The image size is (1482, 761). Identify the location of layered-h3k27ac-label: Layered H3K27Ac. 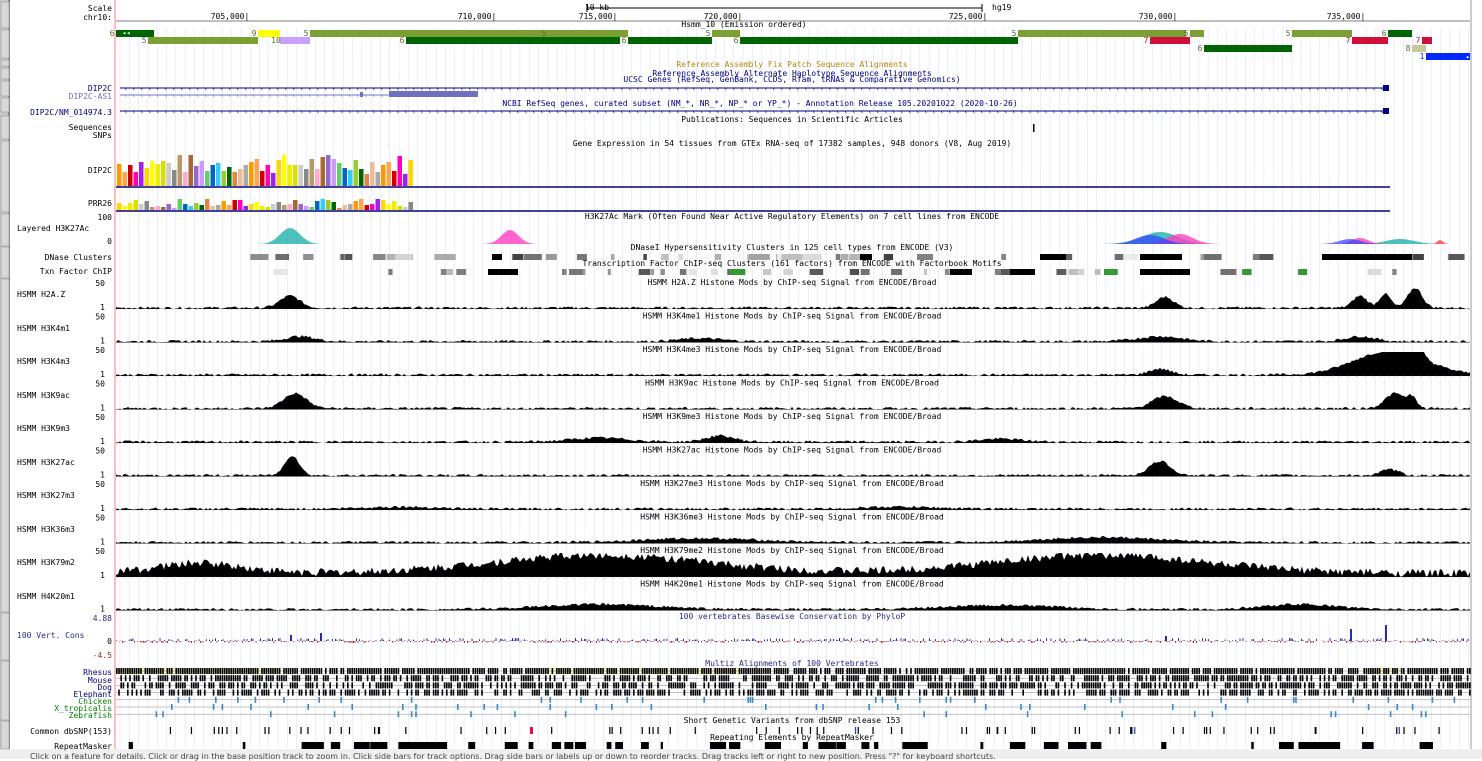
(53, 228).